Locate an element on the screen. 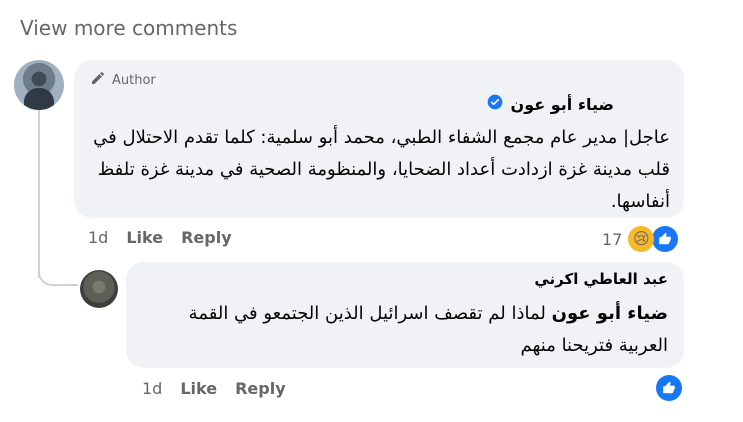 The image size is (743, 422). author-badge-label: Author is located at coordinates (134, 80).